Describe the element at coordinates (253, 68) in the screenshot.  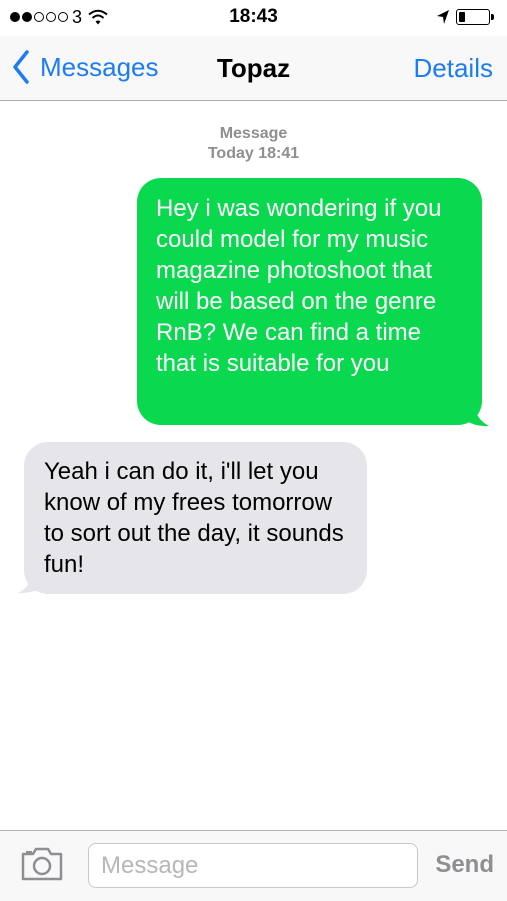
I see `navigation-bar: Messages Topaz Details` at that location.